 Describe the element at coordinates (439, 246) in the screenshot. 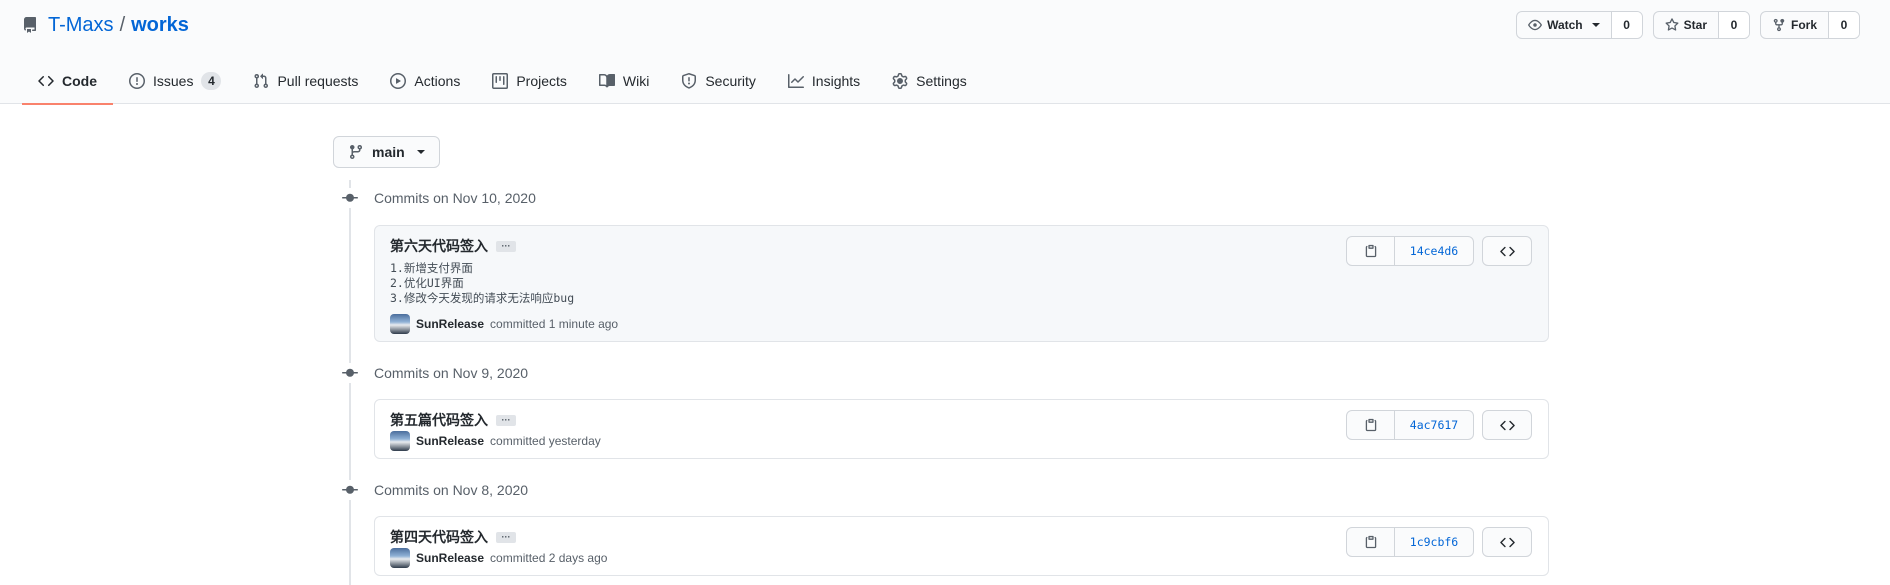

I see `commit-title-link: 第六天代码签入` at that location.